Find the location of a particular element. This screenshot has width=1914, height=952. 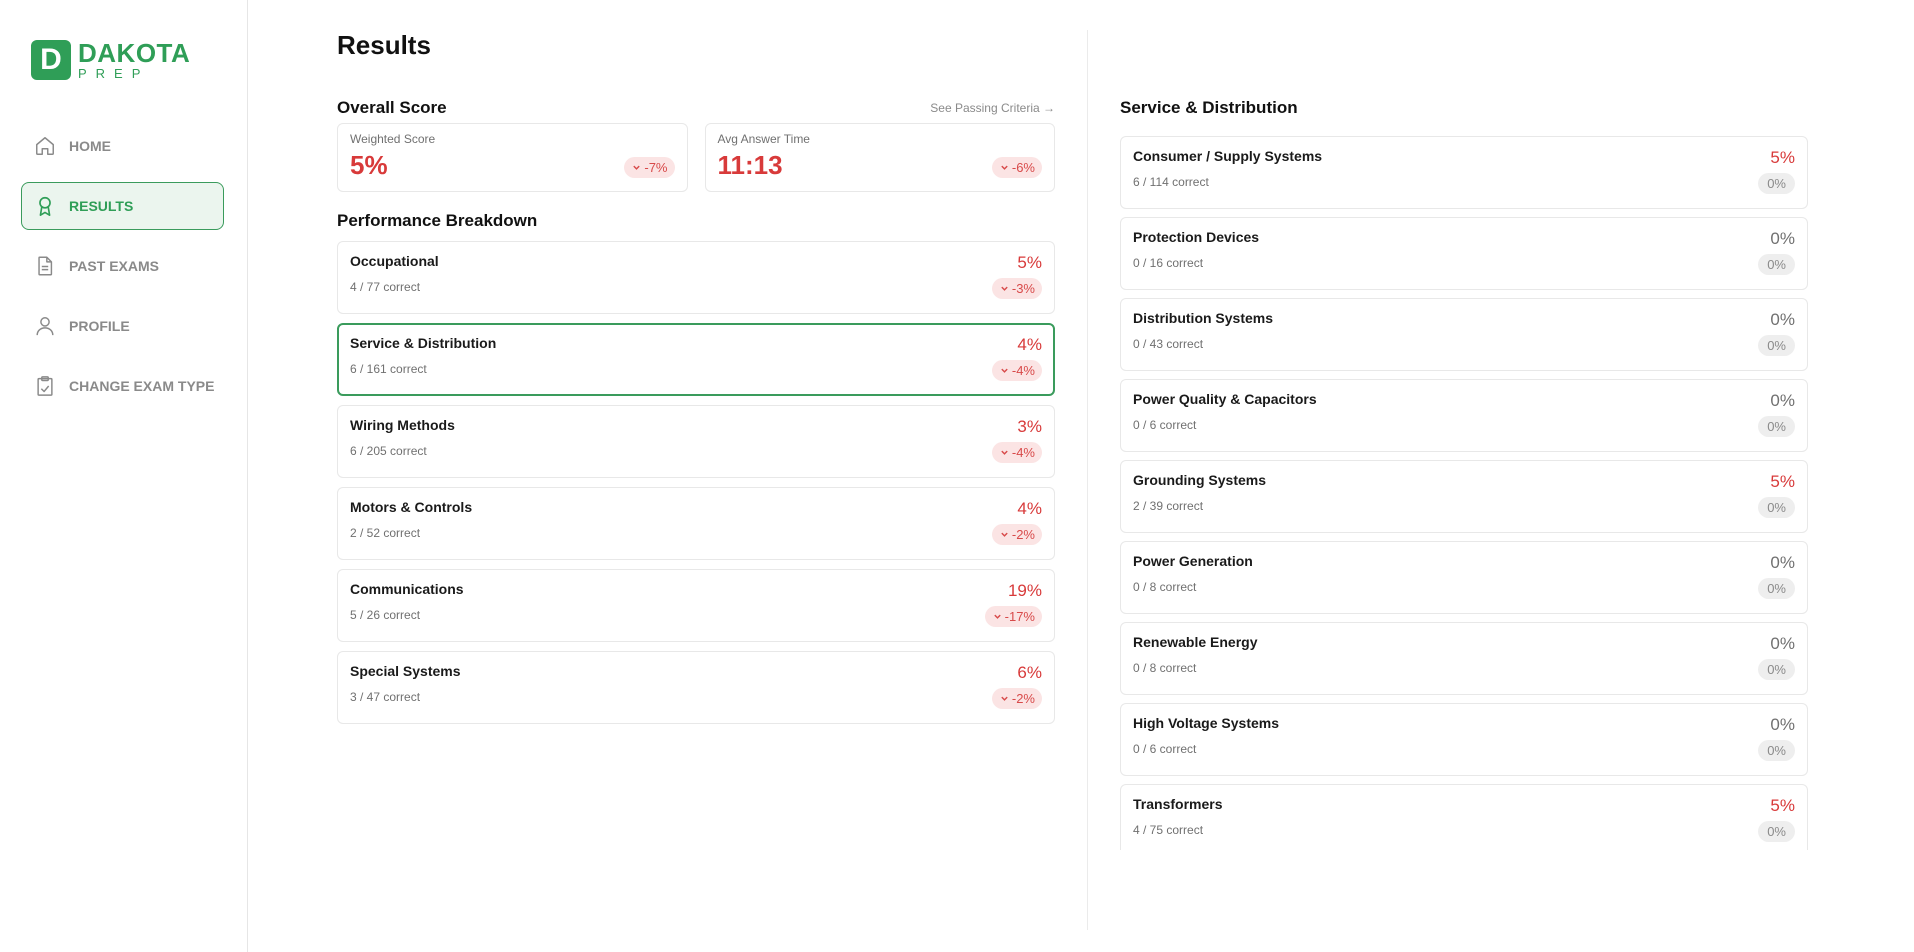

category-card-occupational: Occupational 4 / 77 correct 5% -3% is located at coordinates (696, 277).